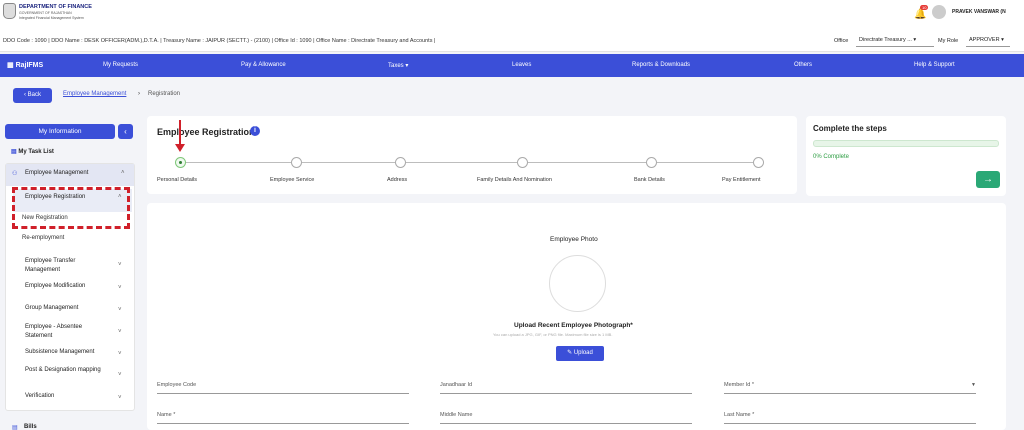  Describe the element at coordinates (29, 65) in the screenshot. I see `brand-name: RajIFMS` at that location.